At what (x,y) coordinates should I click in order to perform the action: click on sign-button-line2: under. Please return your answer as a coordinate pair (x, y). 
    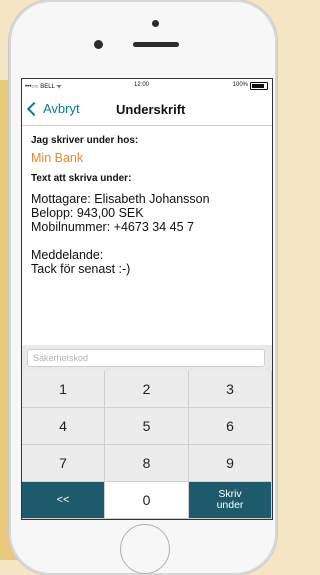
    Looking at the image, I should click on (230, 505).